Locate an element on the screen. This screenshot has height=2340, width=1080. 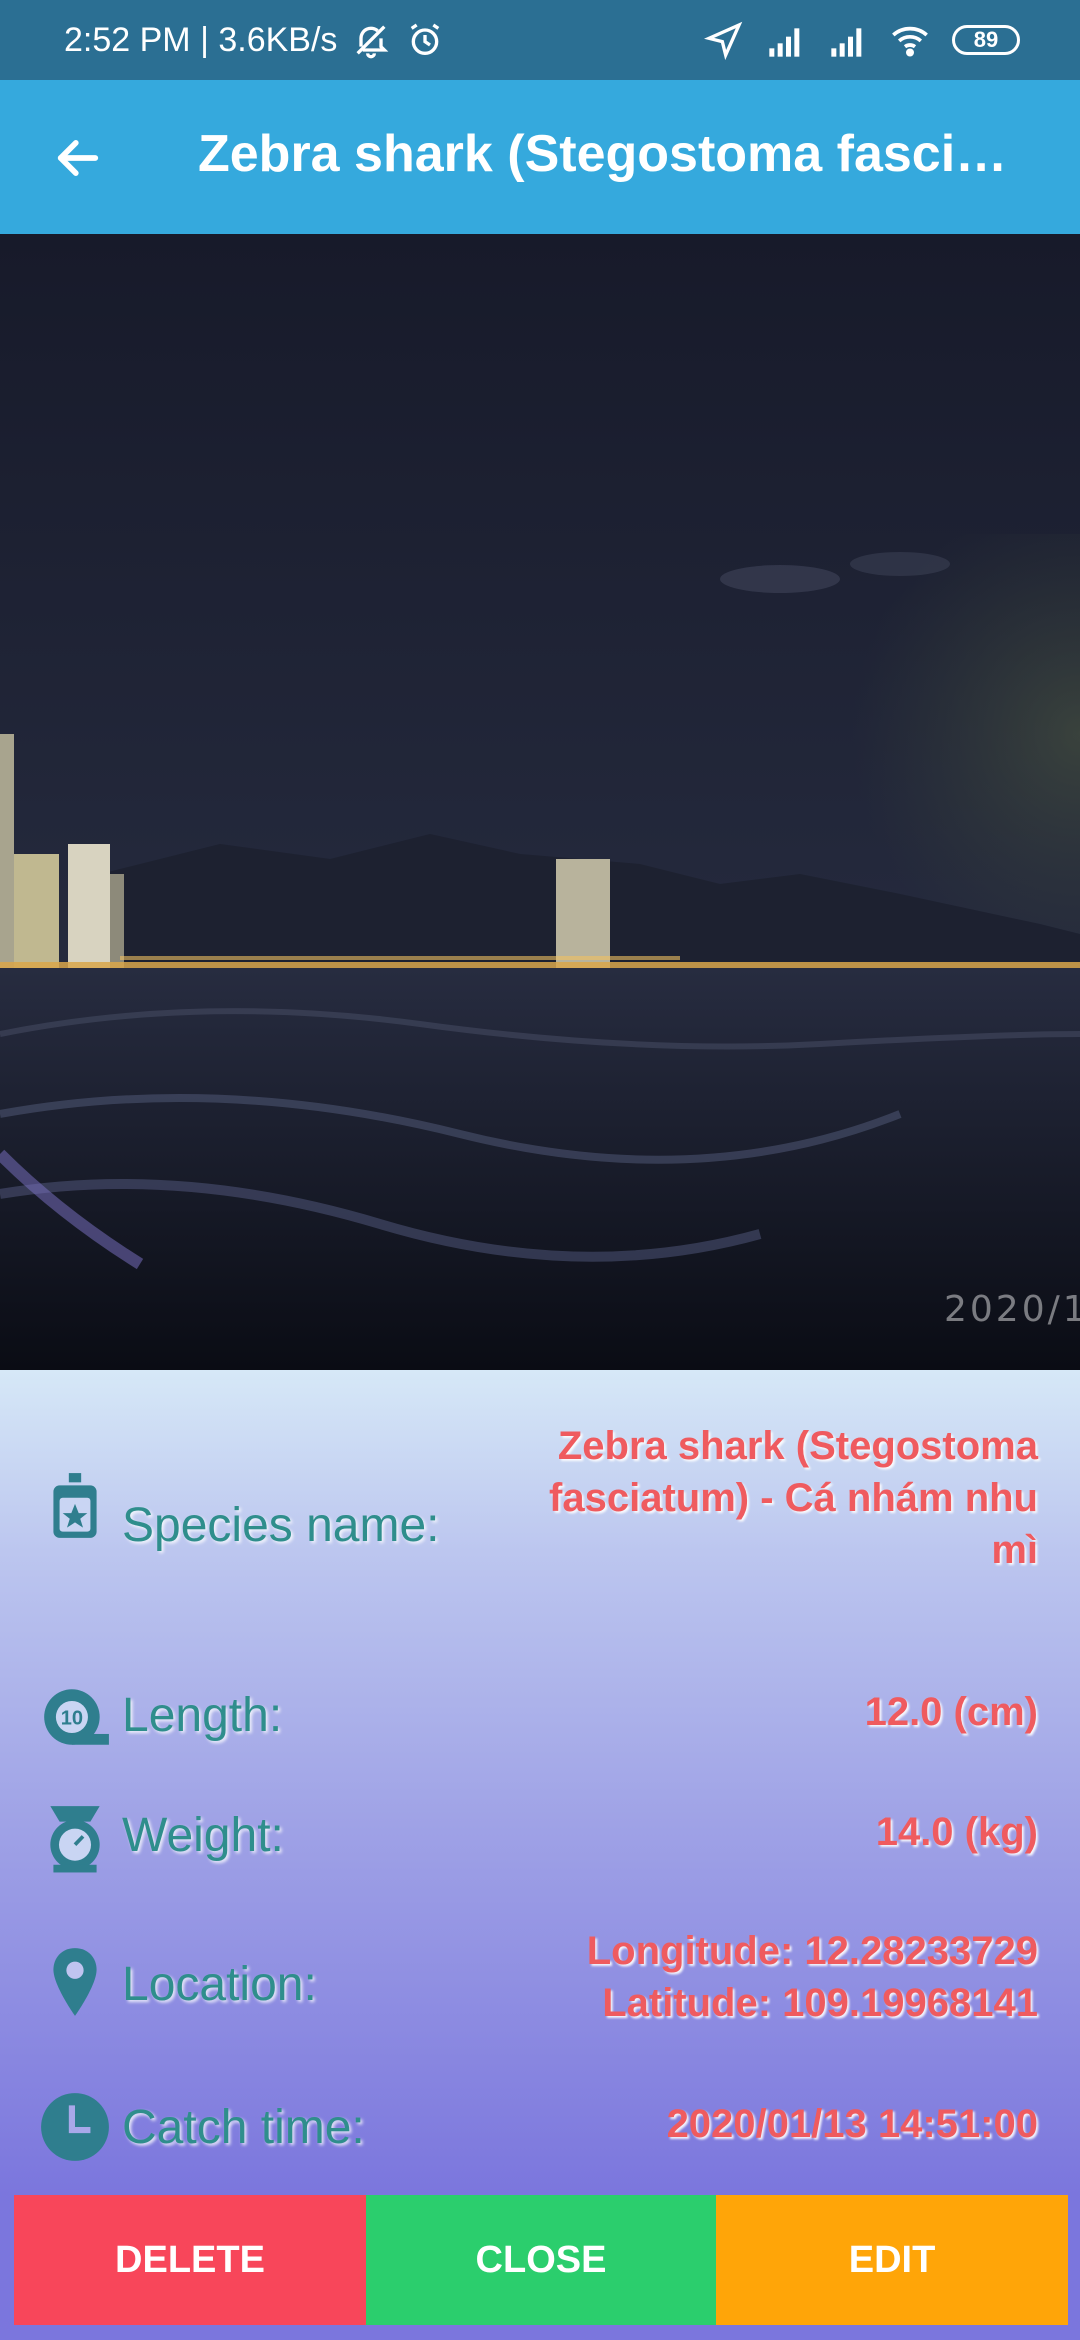
catch-time-label: Catch time: is located at coordinates (243, 2127).